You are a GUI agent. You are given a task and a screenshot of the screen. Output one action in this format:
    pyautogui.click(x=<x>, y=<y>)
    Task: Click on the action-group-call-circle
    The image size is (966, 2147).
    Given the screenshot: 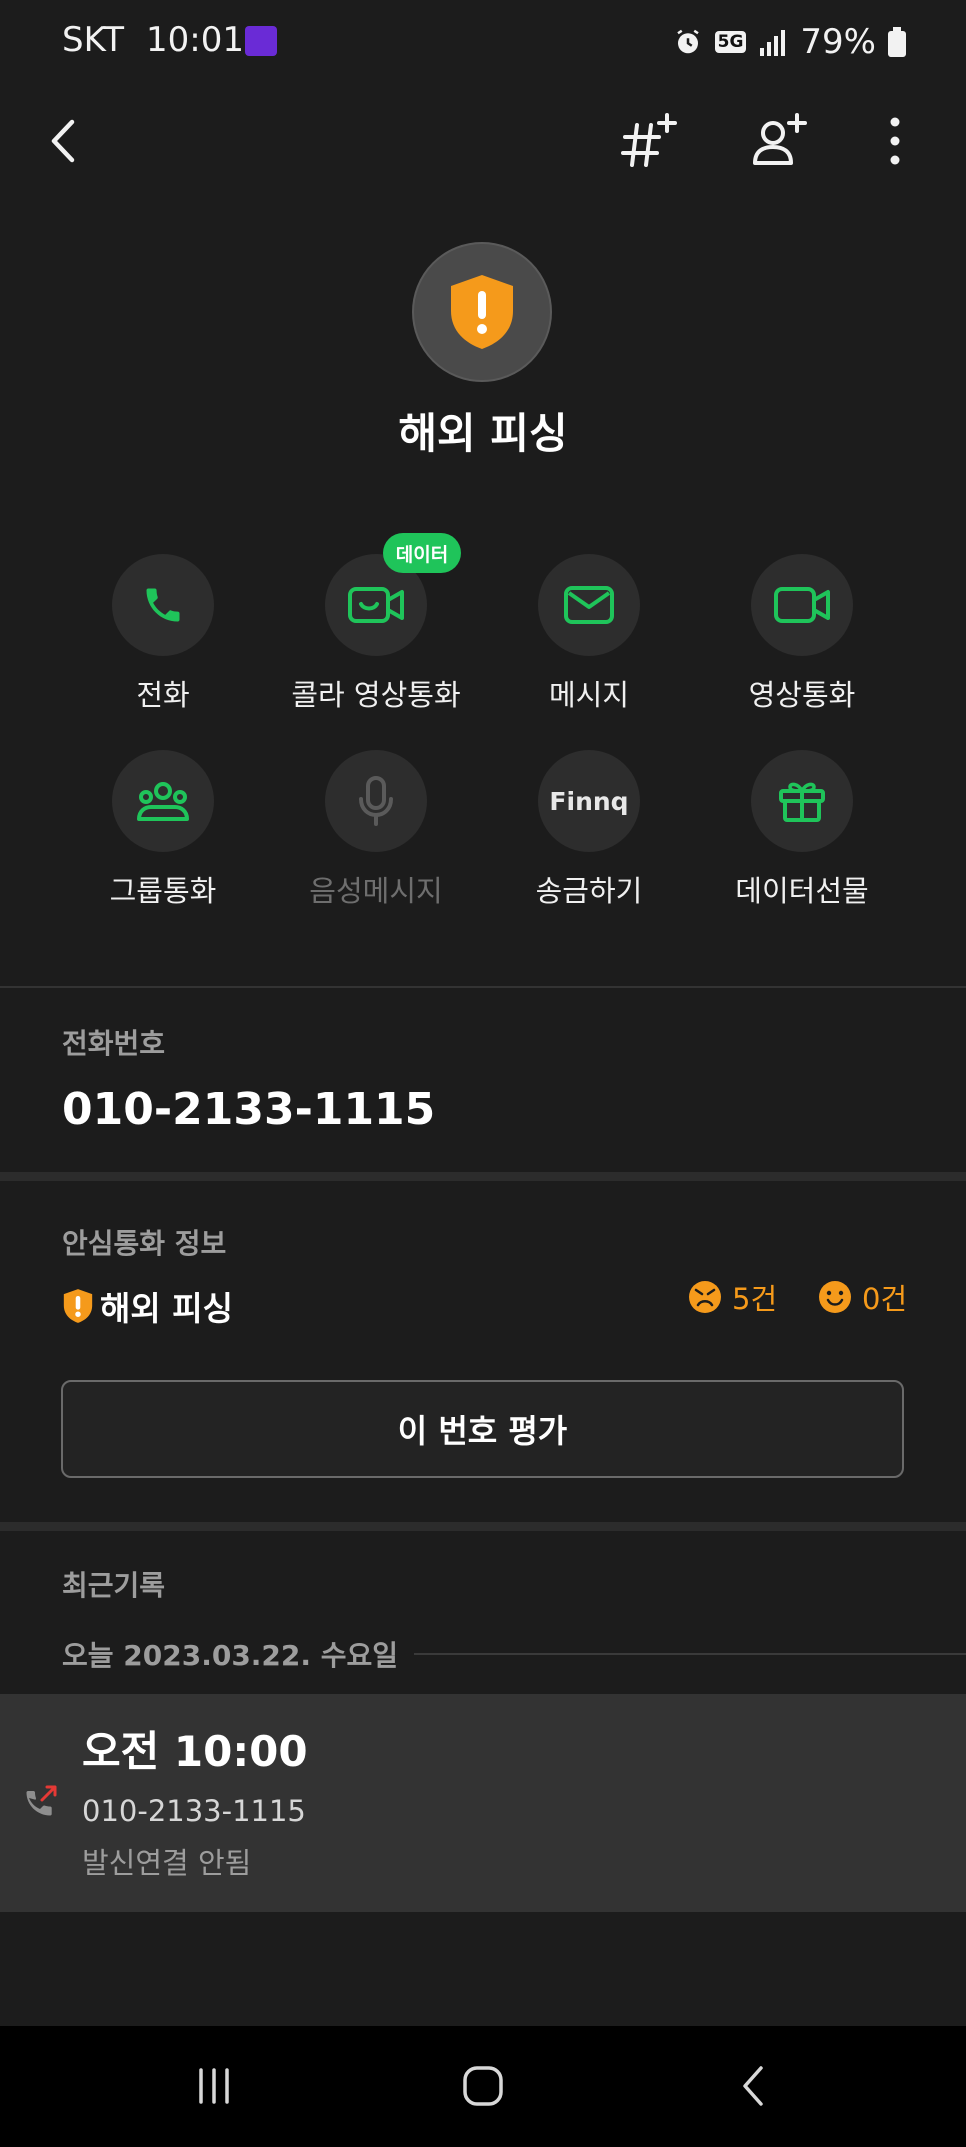 What is the action you would take?
    pyautogui.click(x=163, y=801)
    